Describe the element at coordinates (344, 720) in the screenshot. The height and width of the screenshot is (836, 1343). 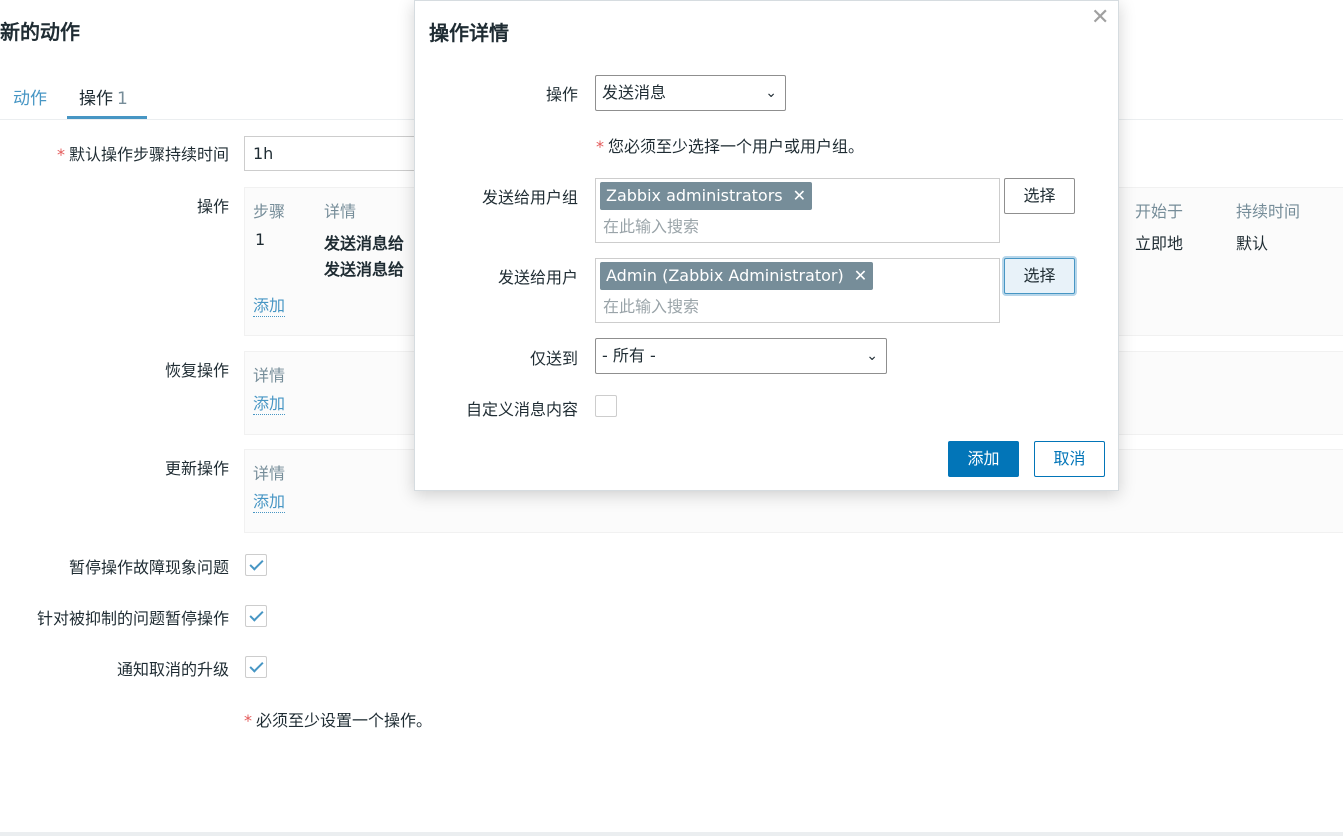
I see `required-operation-note-text: 必须至少设置一个操作。` at that location.